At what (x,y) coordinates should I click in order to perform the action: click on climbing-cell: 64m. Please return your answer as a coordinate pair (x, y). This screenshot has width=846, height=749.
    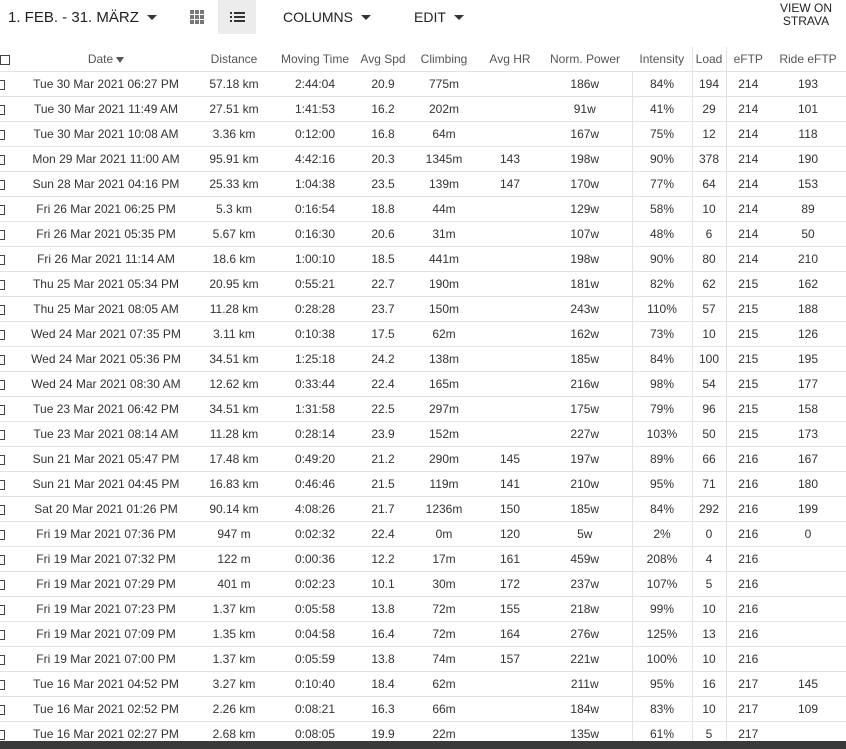
    Looking at the image, I should click on (444, 134).